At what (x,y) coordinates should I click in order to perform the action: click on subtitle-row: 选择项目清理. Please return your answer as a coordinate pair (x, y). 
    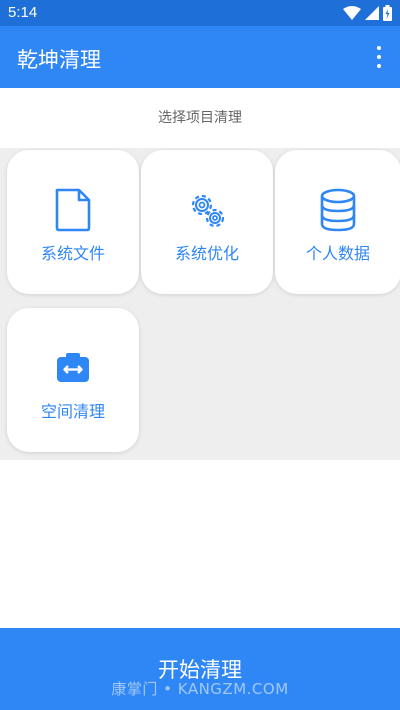
    Looking at the image, I should click on (200, 118).